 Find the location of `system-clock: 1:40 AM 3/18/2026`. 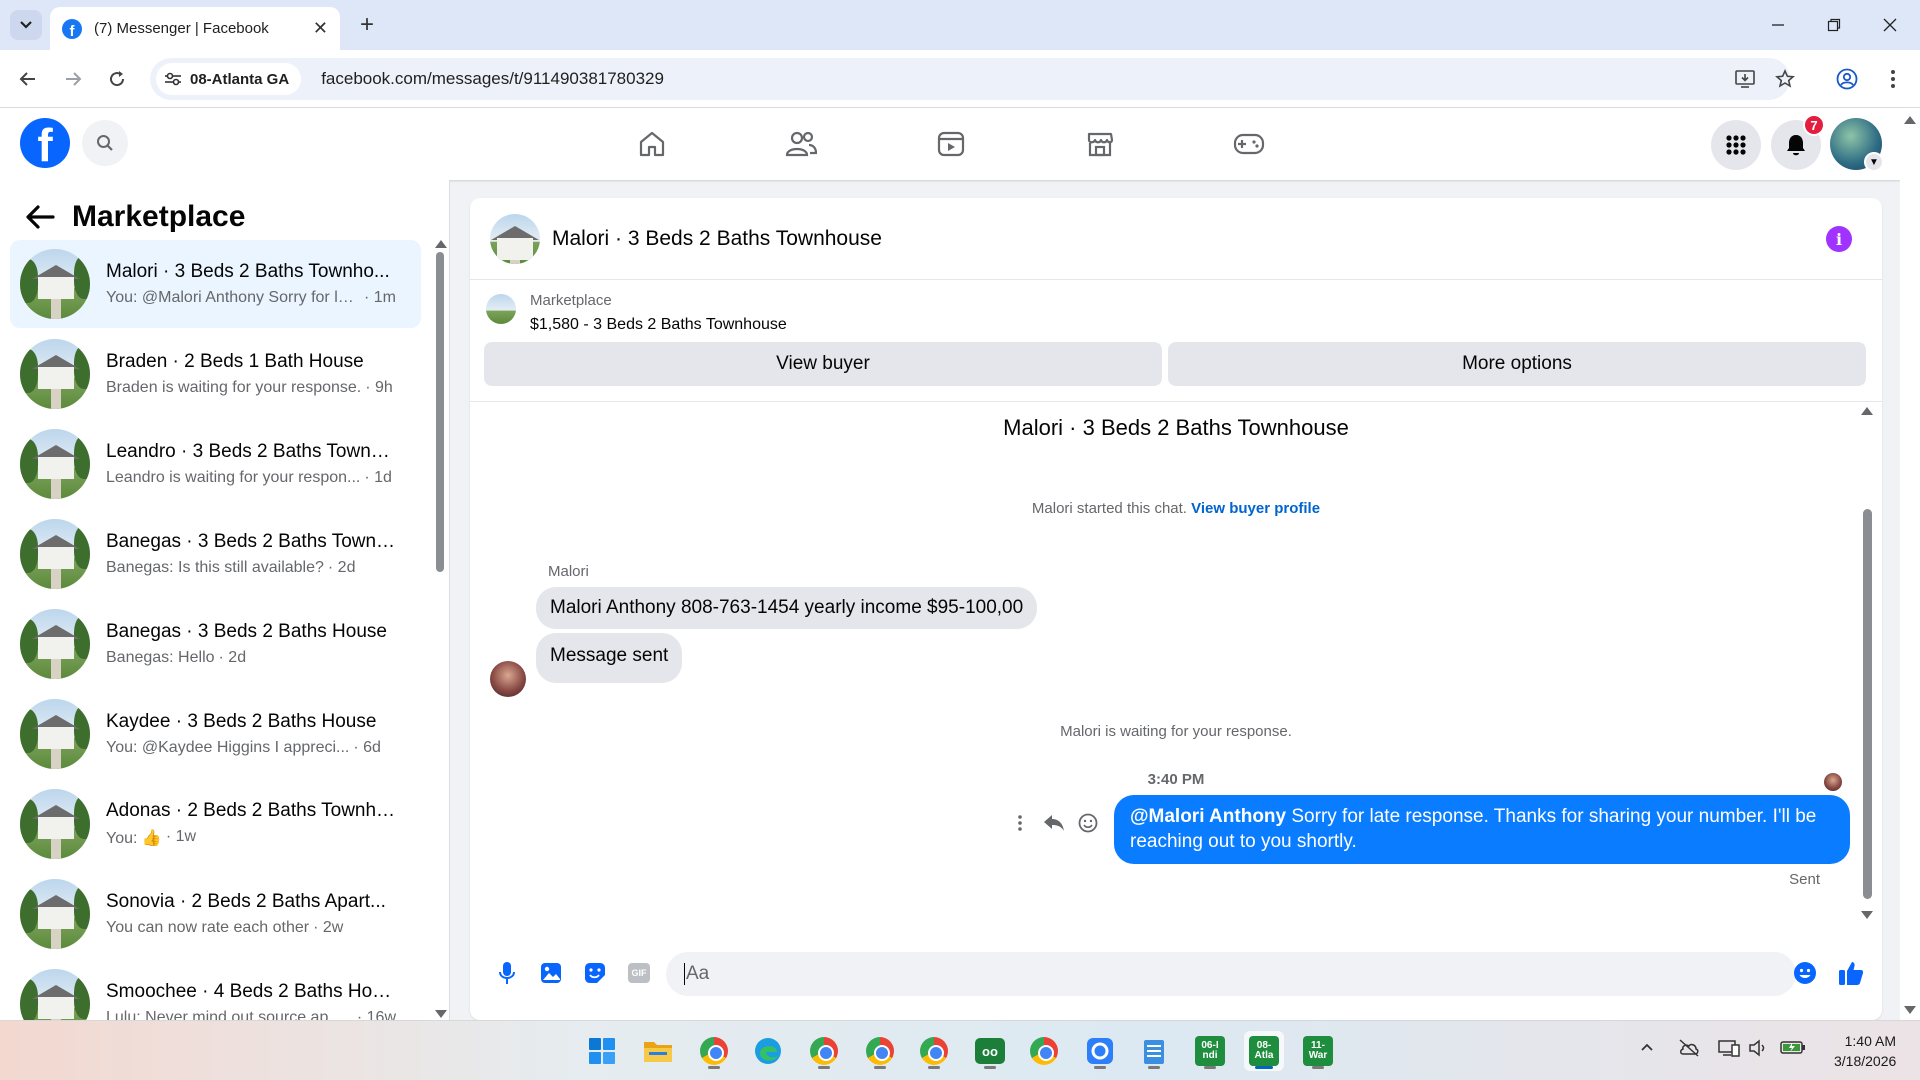

system-clock: 1:40 AM 3/18/2026 is located at coordinates (1865, 1051).